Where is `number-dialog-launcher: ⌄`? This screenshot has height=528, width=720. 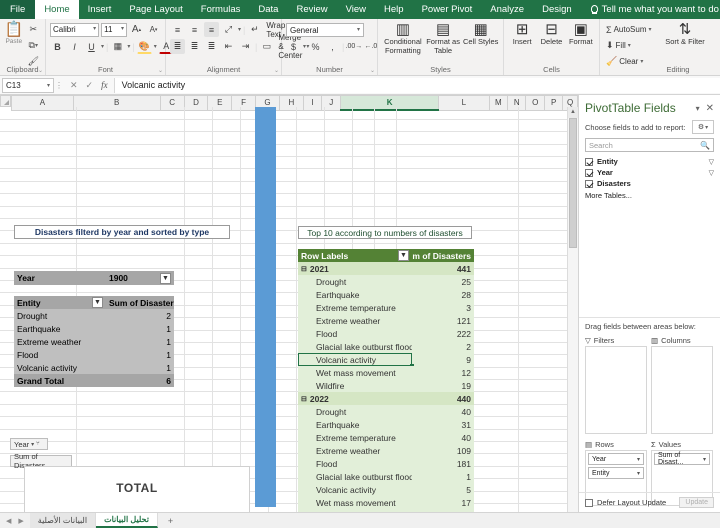
number-dialog-launcher: ⌄ is located at coordinates (372, 70).